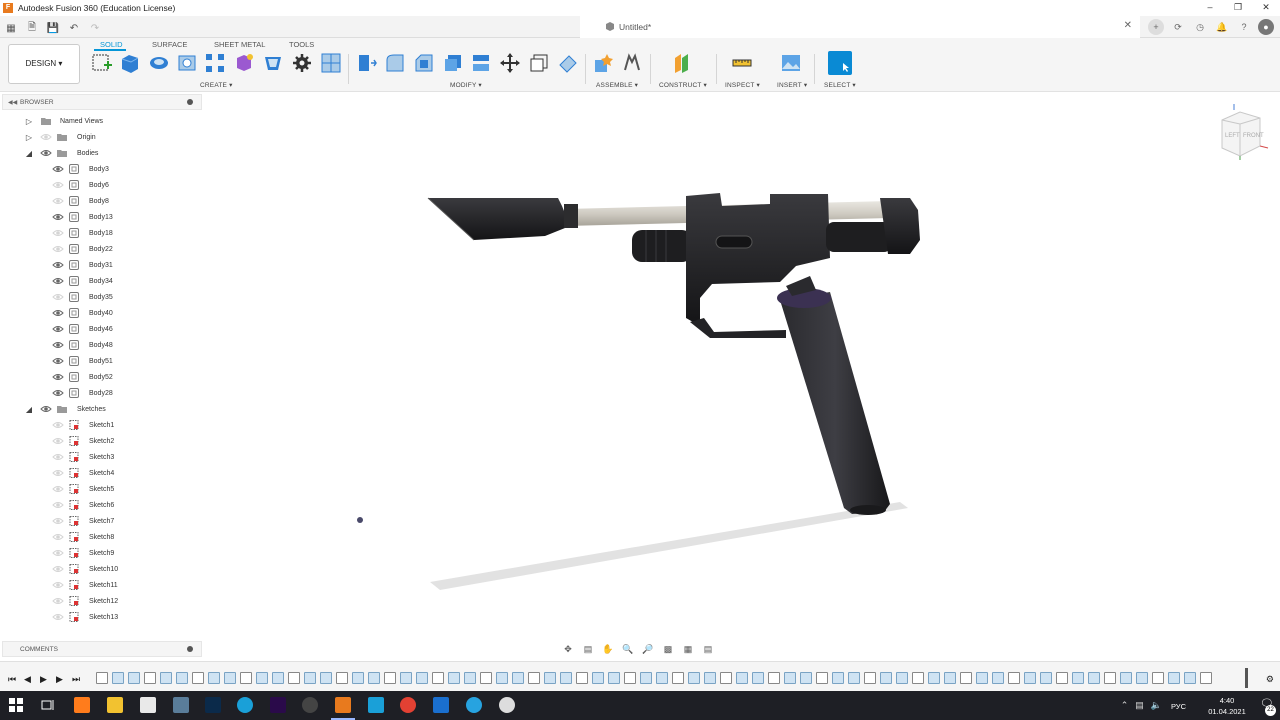 The height and width of the screenshot is (720, 1280). What do you see at coordinates (376, 705) in the screenshot?
I see `cura-icon` at bounding box center [376, 705].